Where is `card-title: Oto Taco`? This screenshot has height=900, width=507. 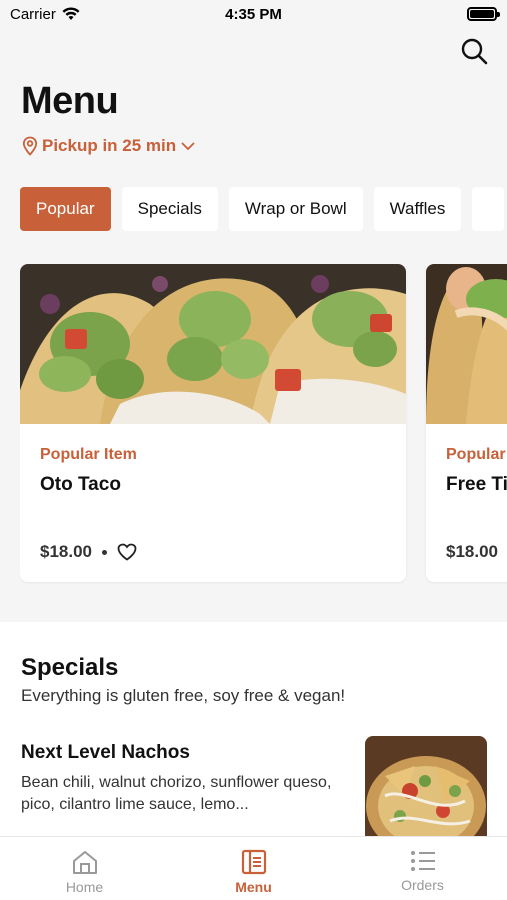 card-title: Oto Taco is located at coordinates (80, 484).